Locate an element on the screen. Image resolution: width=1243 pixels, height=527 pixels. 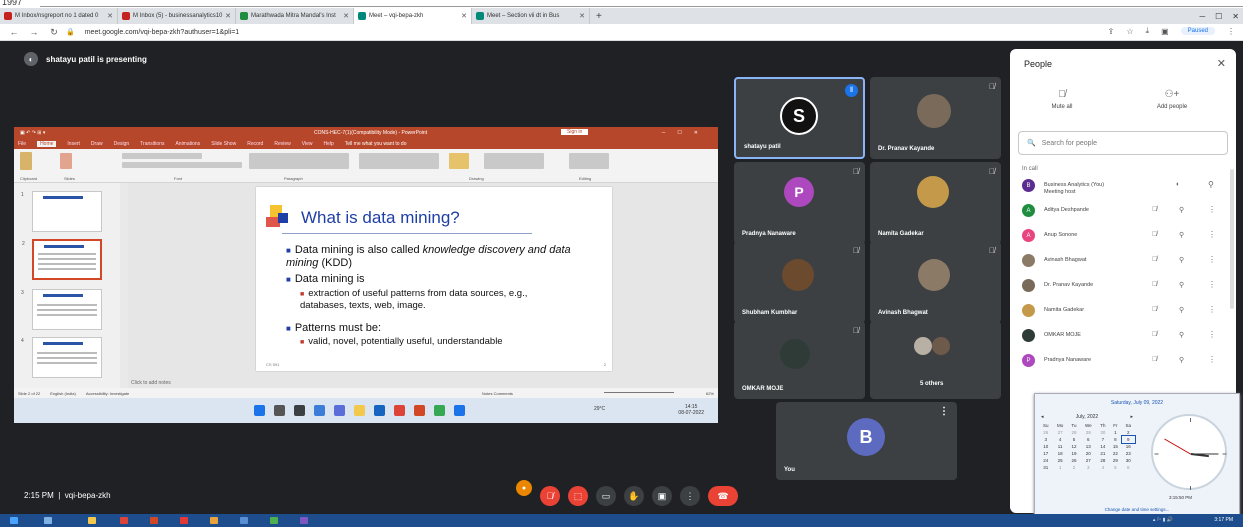
font-format-icons is located at coordinates (182, 165).